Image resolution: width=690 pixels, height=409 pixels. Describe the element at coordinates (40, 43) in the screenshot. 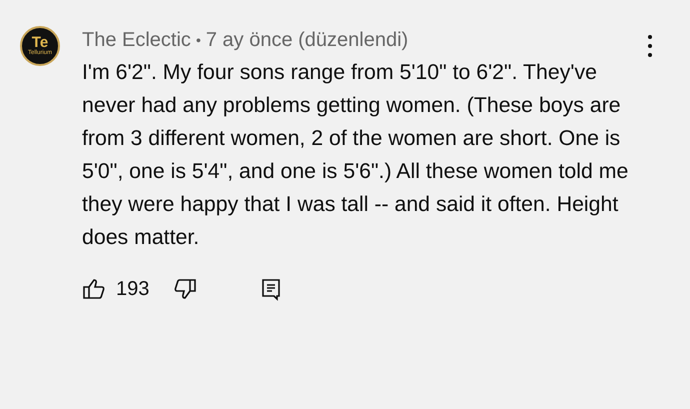

I see `avatar-symbol: Te` at that location.